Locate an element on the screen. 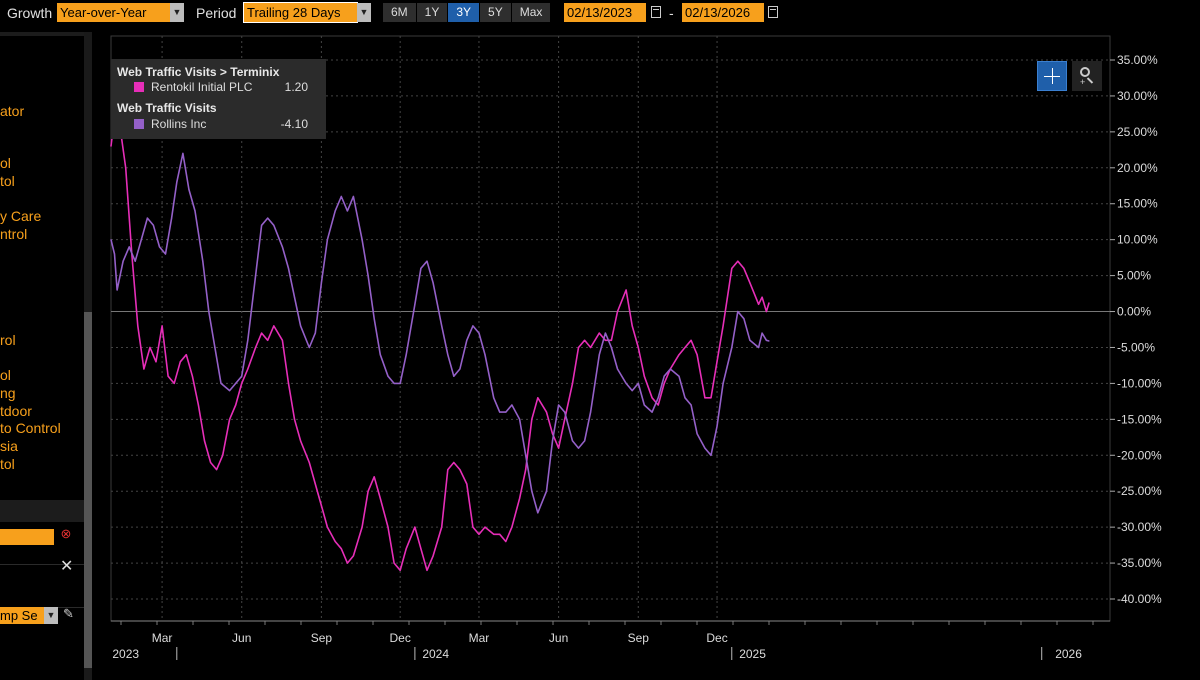 This screenshot has width=1200, height=680. y-tick-label: 0.00% is located at coordinates (1134, 312).